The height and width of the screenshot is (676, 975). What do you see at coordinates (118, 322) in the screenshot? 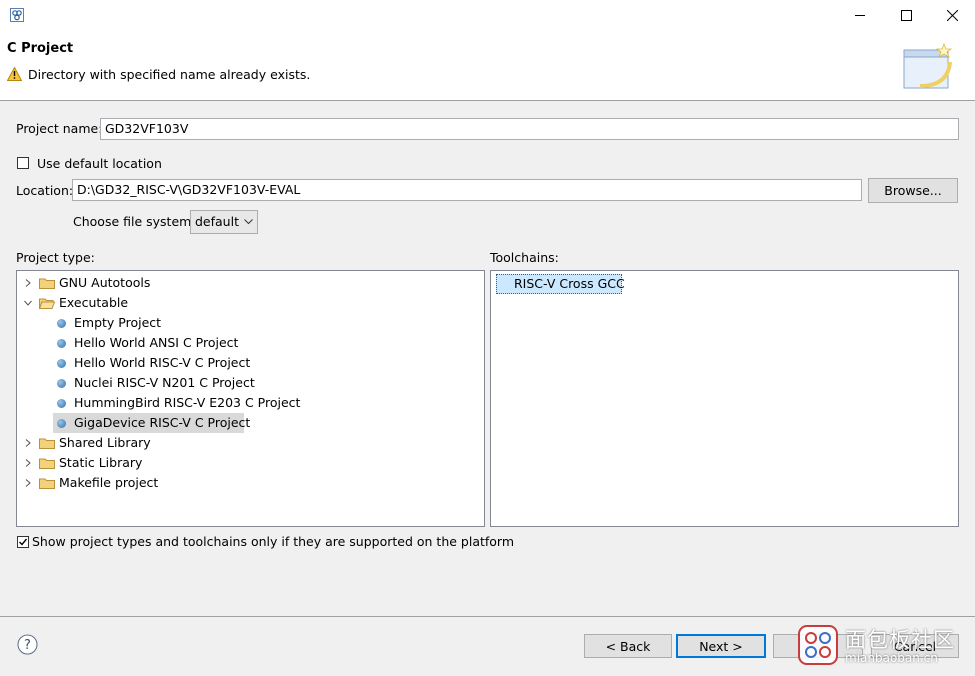
I see `tree-item-label: Empty Project` at bounding box center [118, 322].